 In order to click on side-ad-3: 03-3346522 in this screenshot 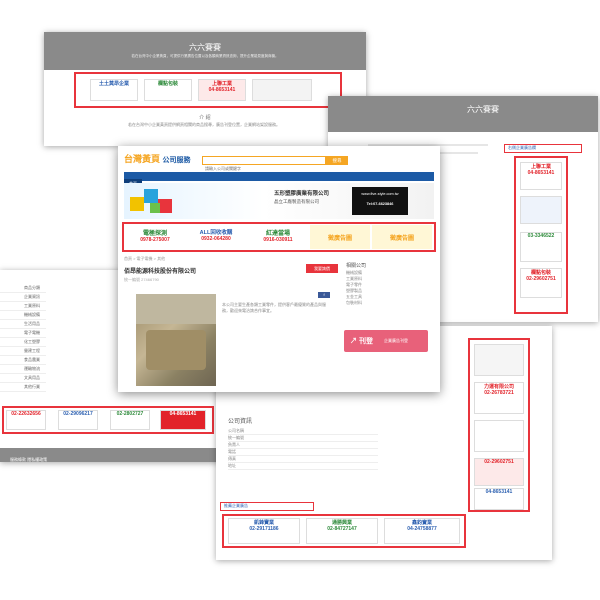, I will do `click(541, 247)`.